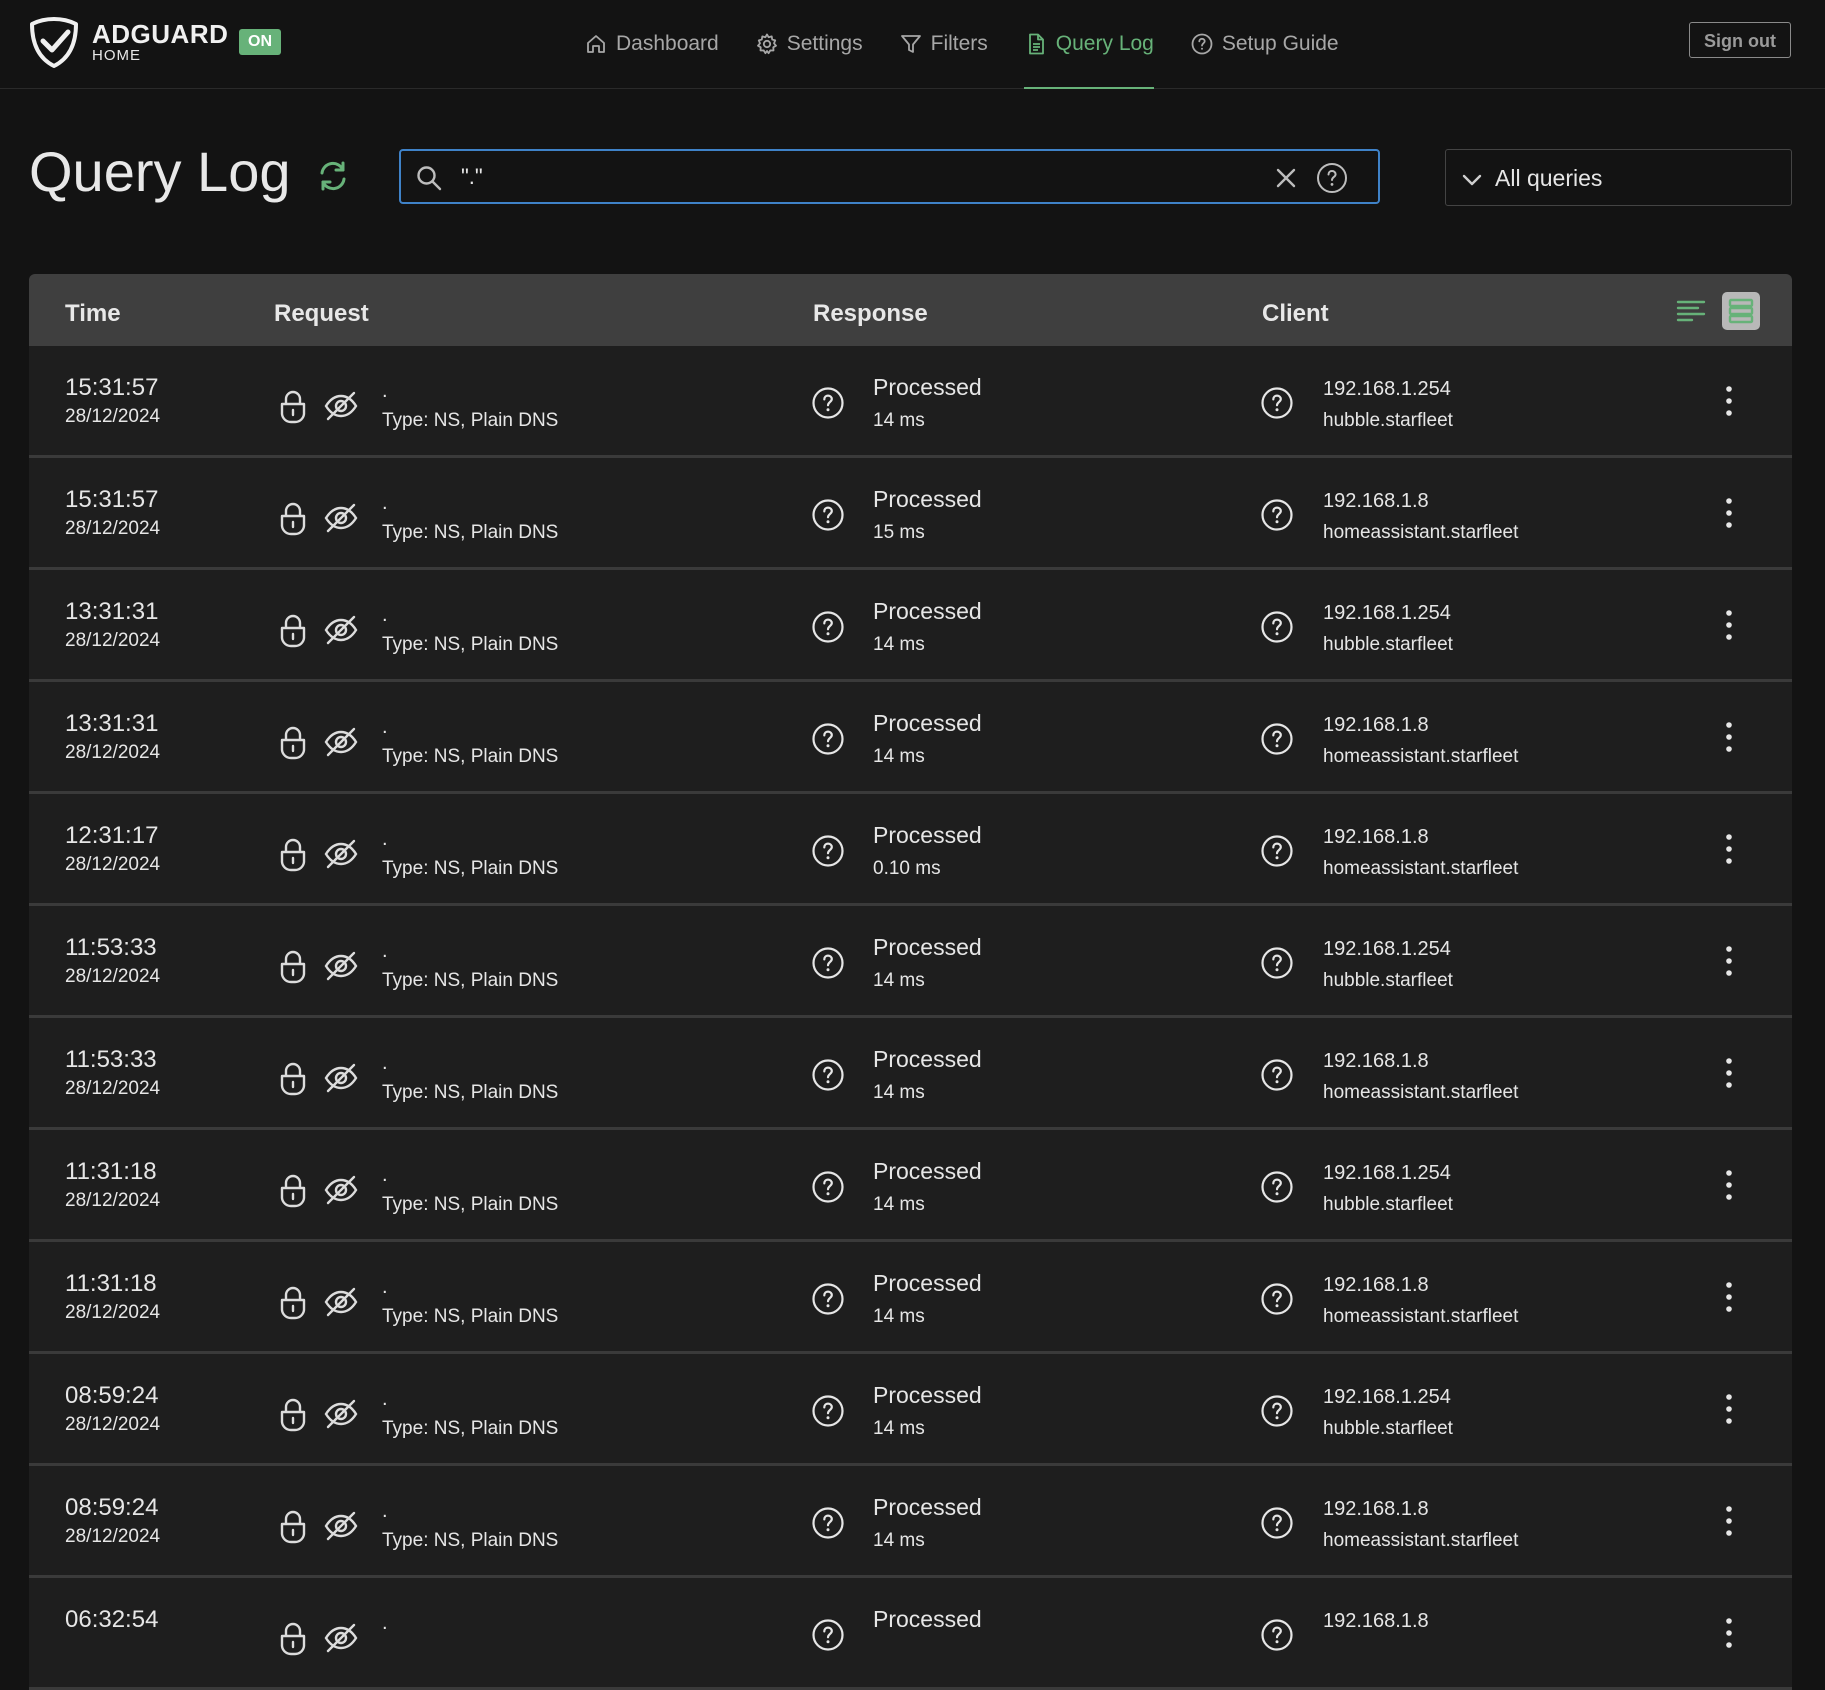 This screenshot has width=1825, height=1690. I want to click on row-time: 13:31:31, so click(112, 723).